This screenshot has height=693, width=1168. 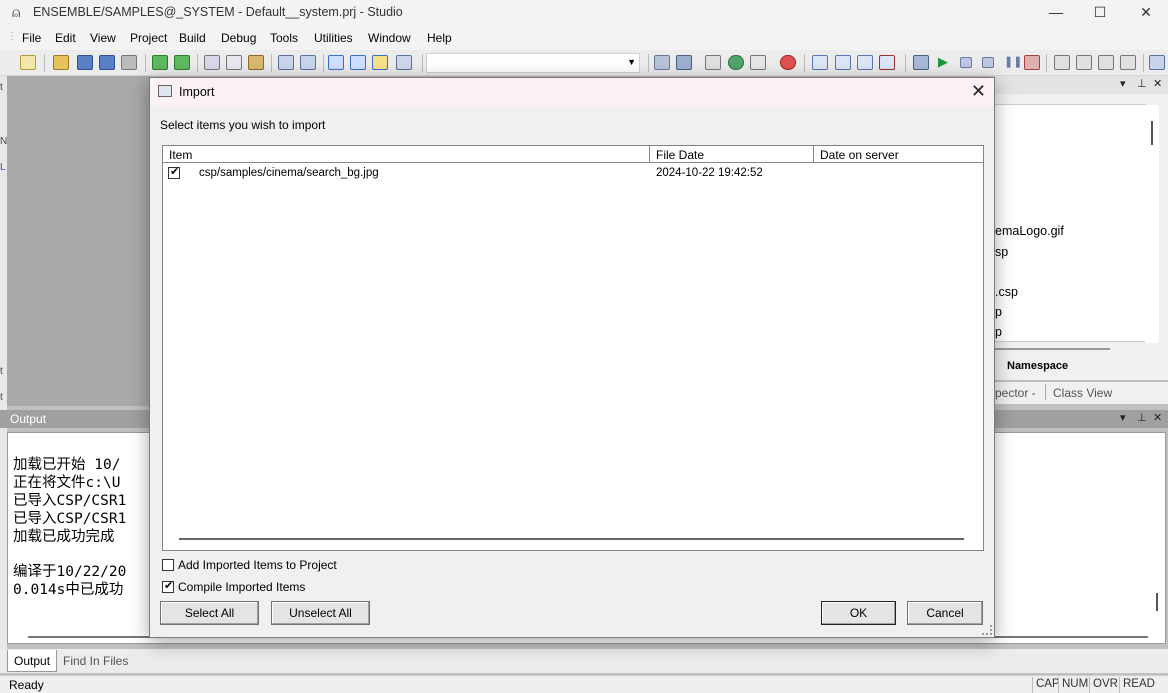 What do you see at coordinates (284, 38) in the screenshot?
I see `menu-tools: Tools` at bounding box center [284, 38].